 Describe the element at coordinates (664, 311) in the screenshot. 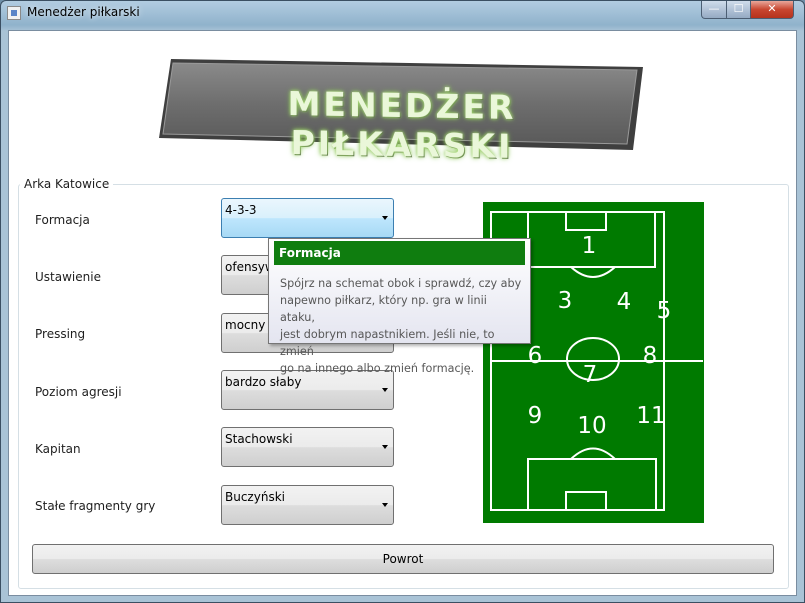

I see `position-5: 5` at that location.